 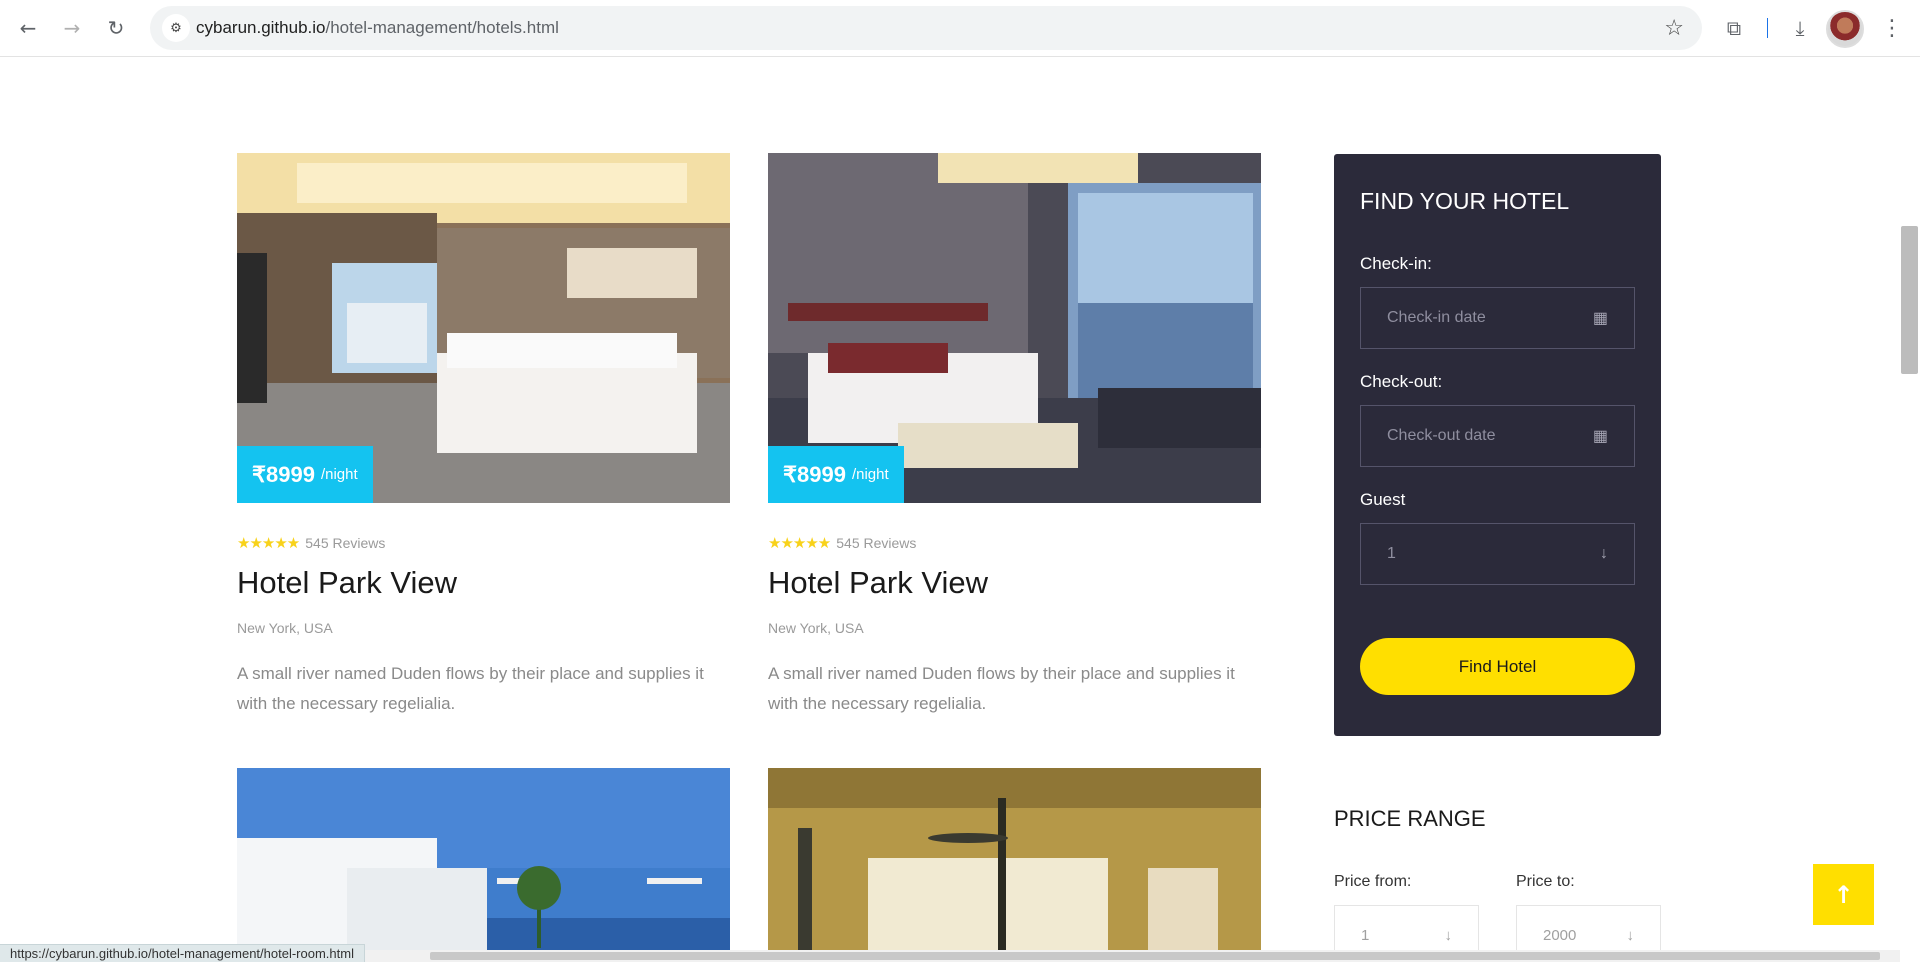 I want to click on vertical-scrollbar, so click(x=1910, y=503).